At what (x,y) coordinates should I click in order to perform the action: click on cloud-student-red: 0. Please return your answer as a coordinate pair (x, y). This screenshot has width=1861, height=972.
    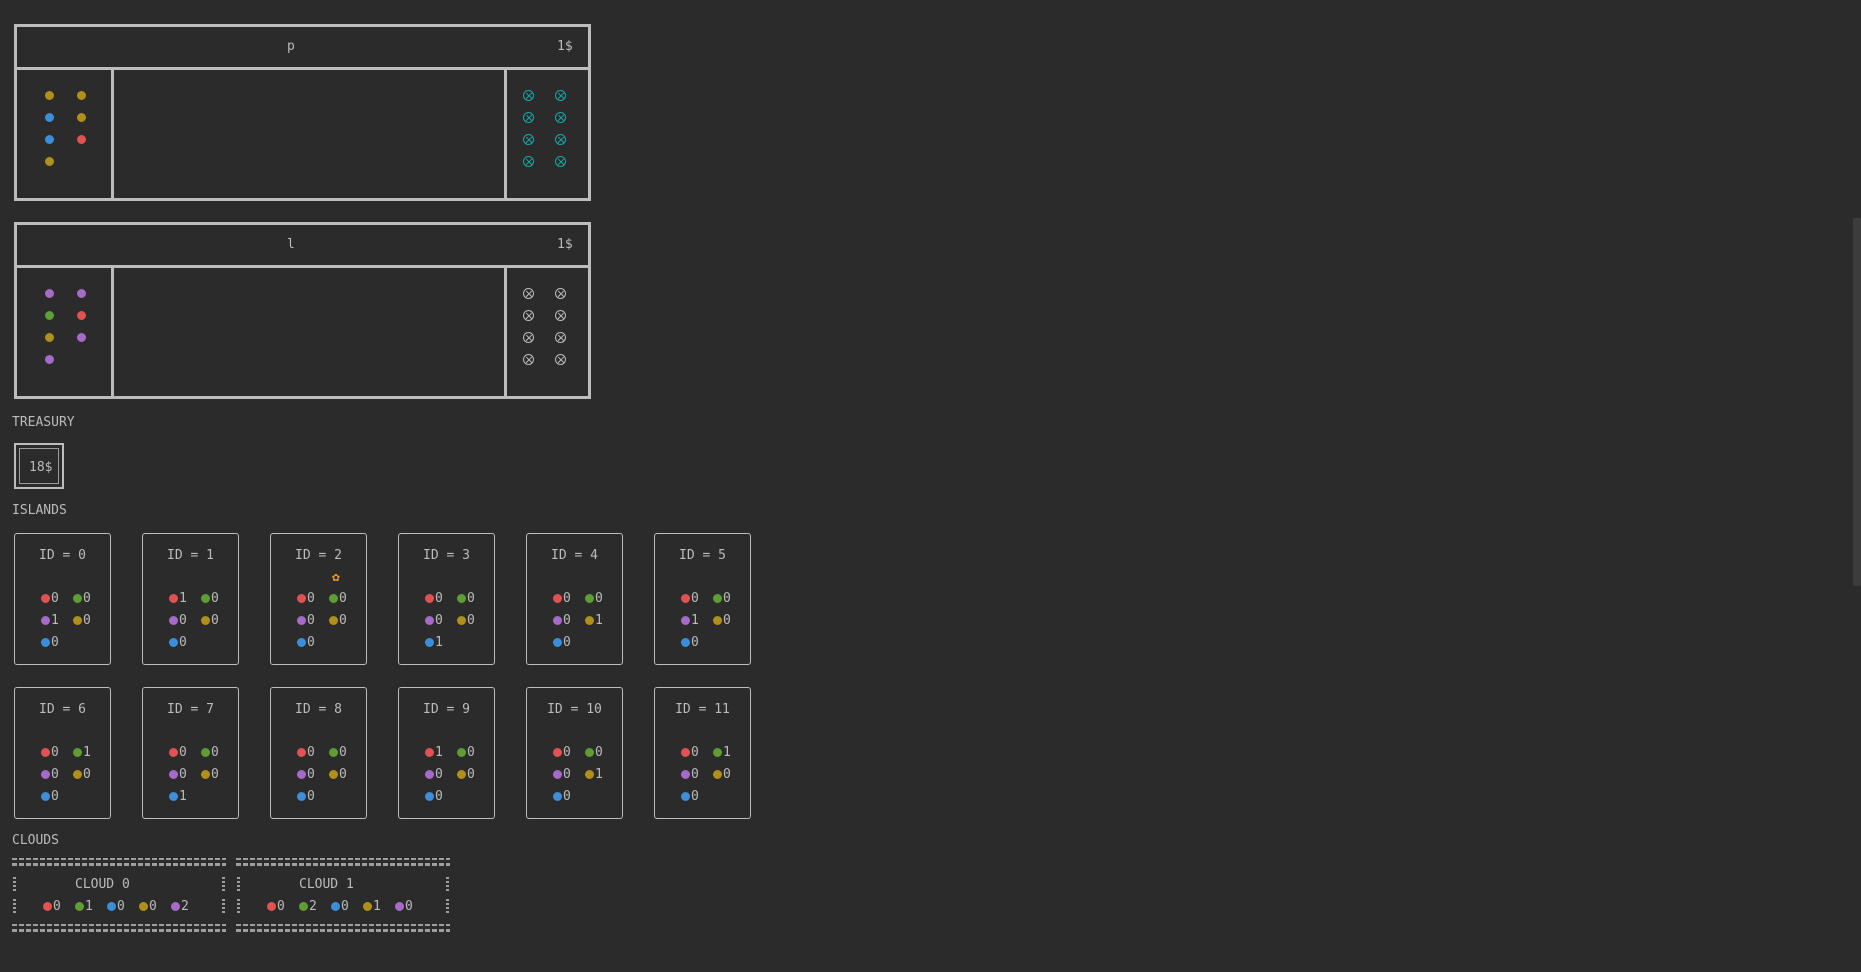
    Looking at the image, I should click on (52, 906).